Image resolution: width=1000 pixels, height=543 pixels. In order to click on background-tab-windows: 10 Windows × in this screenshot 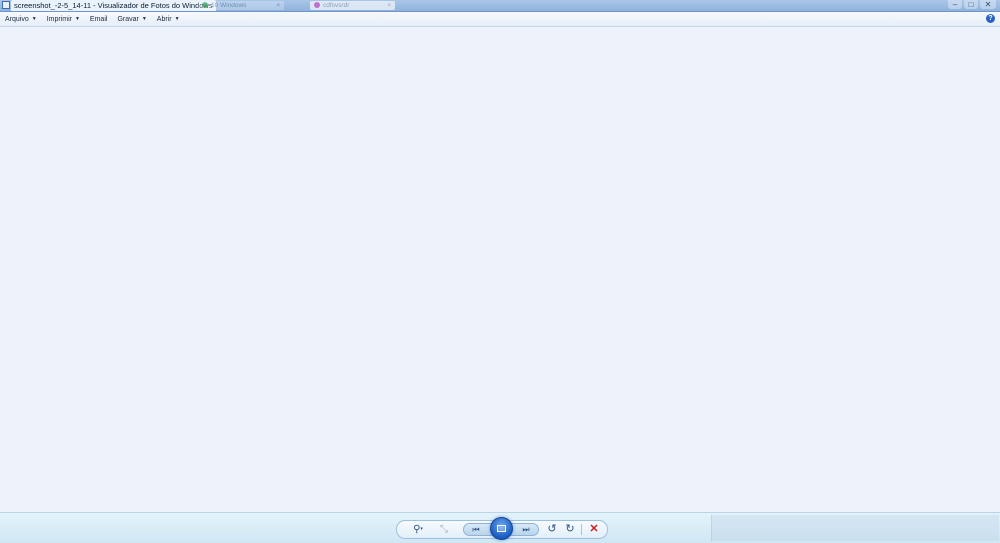, I will do `click(241, 5)`.